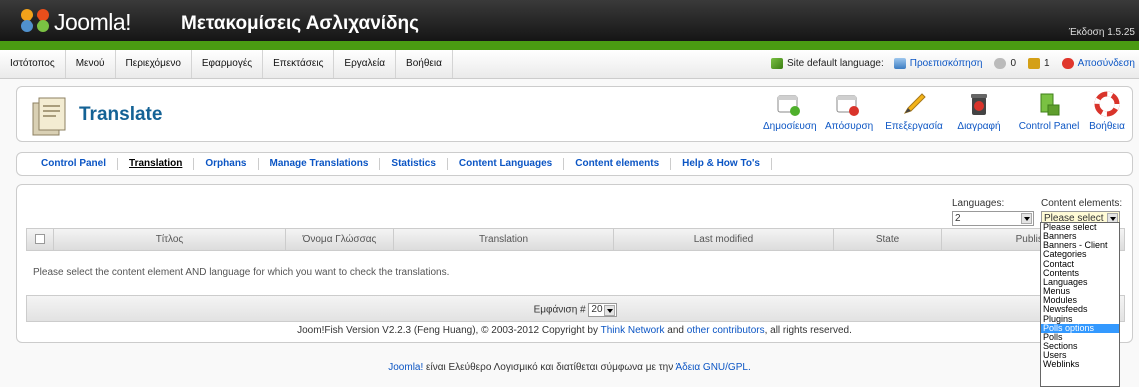 The height and width of the screenshot is (387, 1139). What do you see at coordinates (1080, 254) in the screenshot?
I see `dropdown-option: Categories` at bounding box center [1080, 254].